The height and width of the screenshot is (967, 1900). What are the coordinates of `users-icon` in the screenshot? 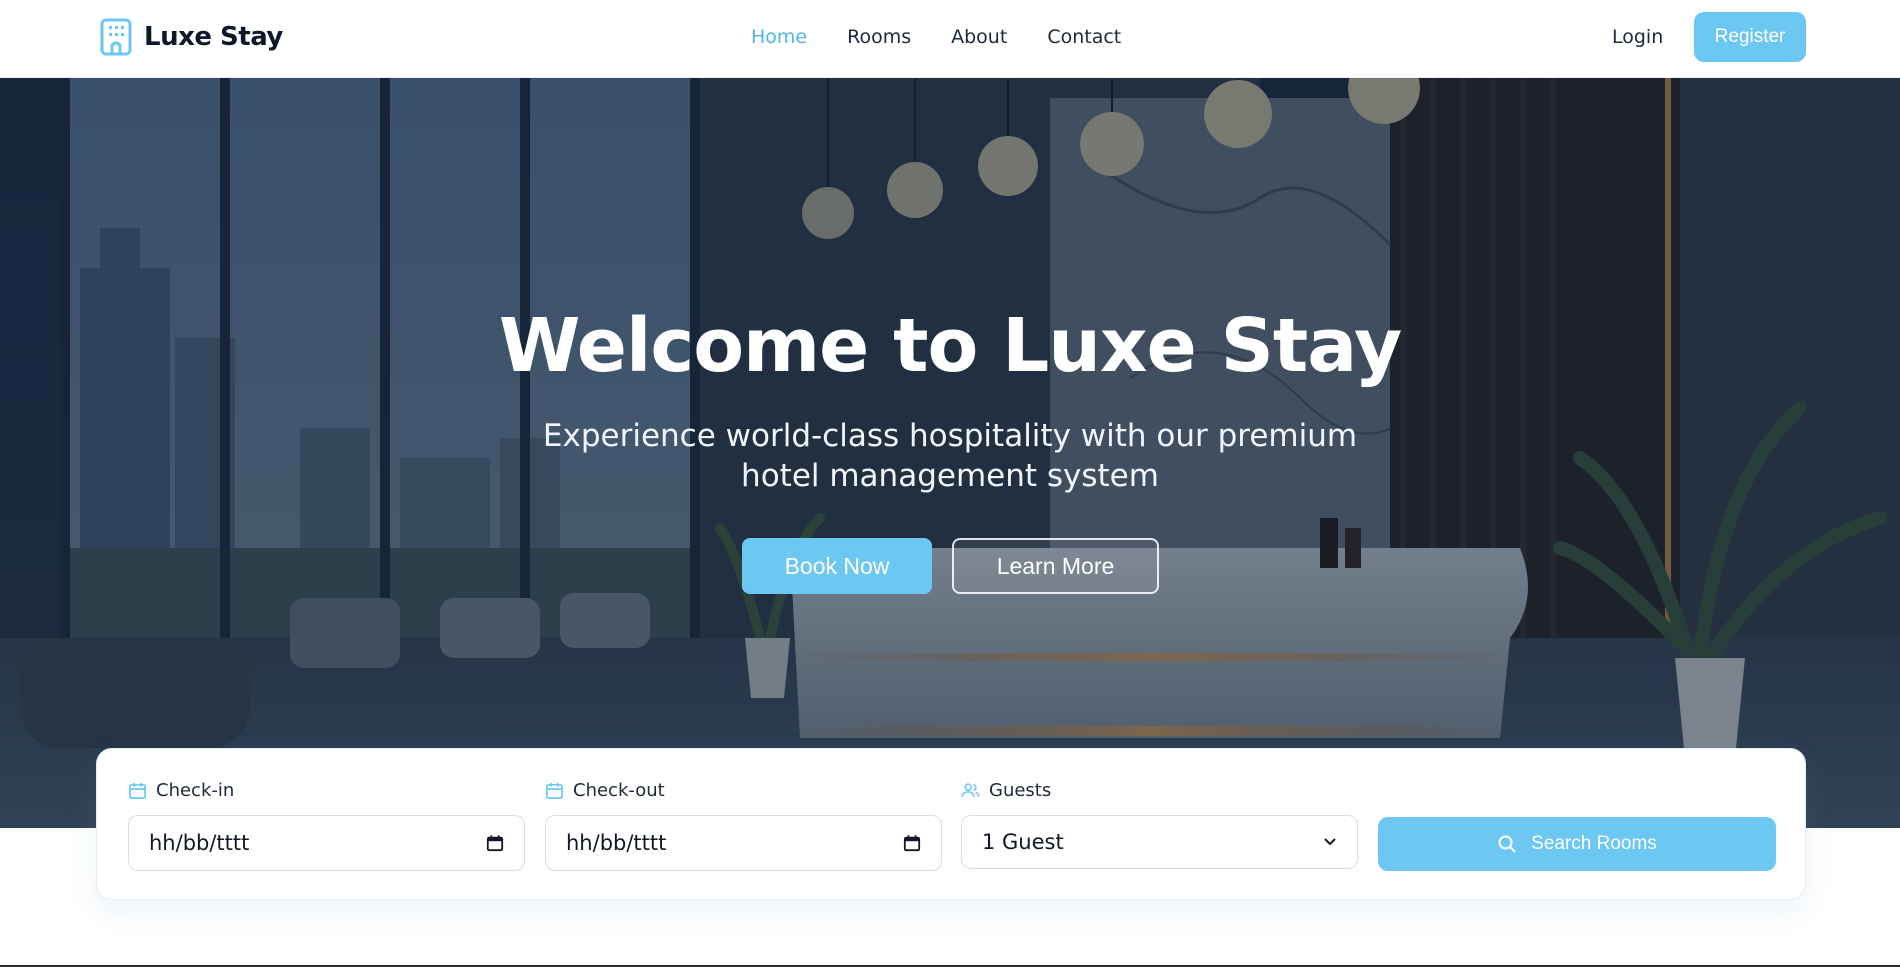 It's located at (970, 789).